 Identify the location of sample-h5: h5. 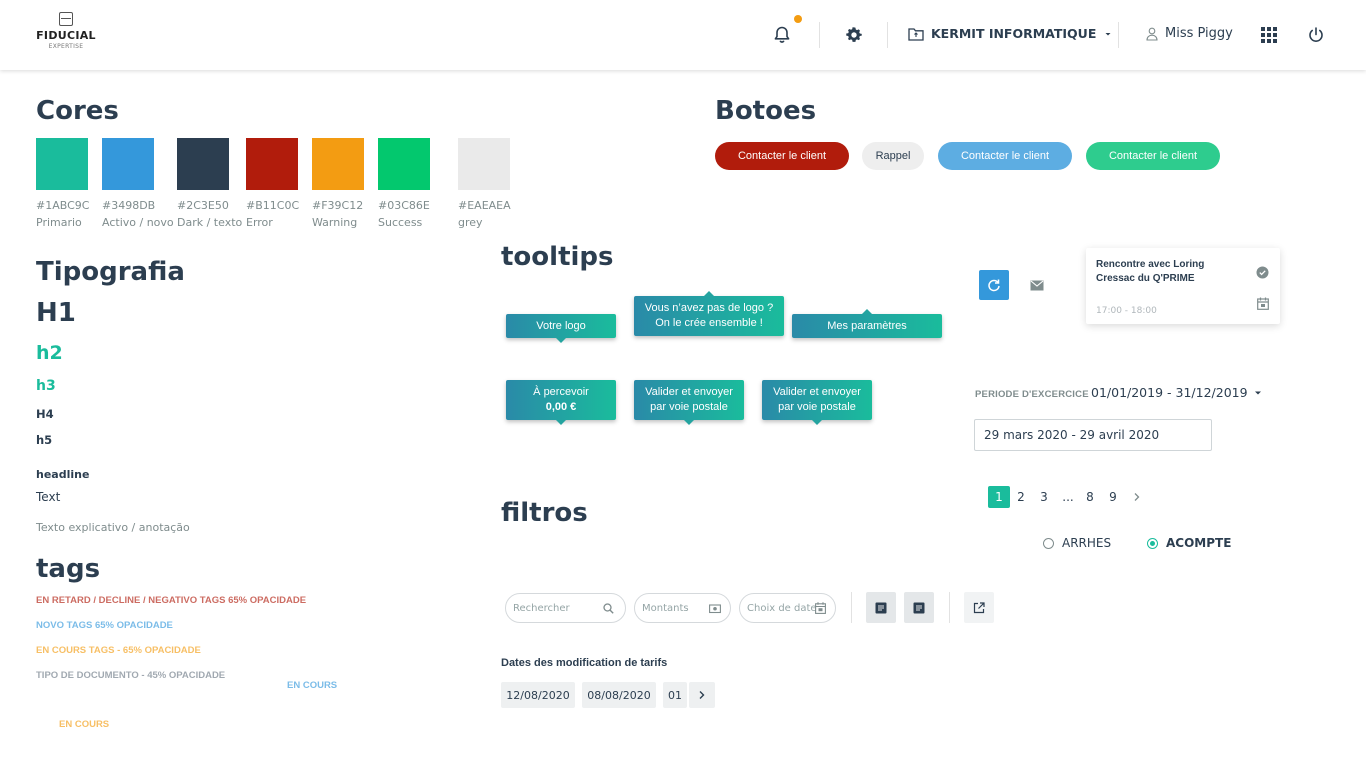
(44, 440).